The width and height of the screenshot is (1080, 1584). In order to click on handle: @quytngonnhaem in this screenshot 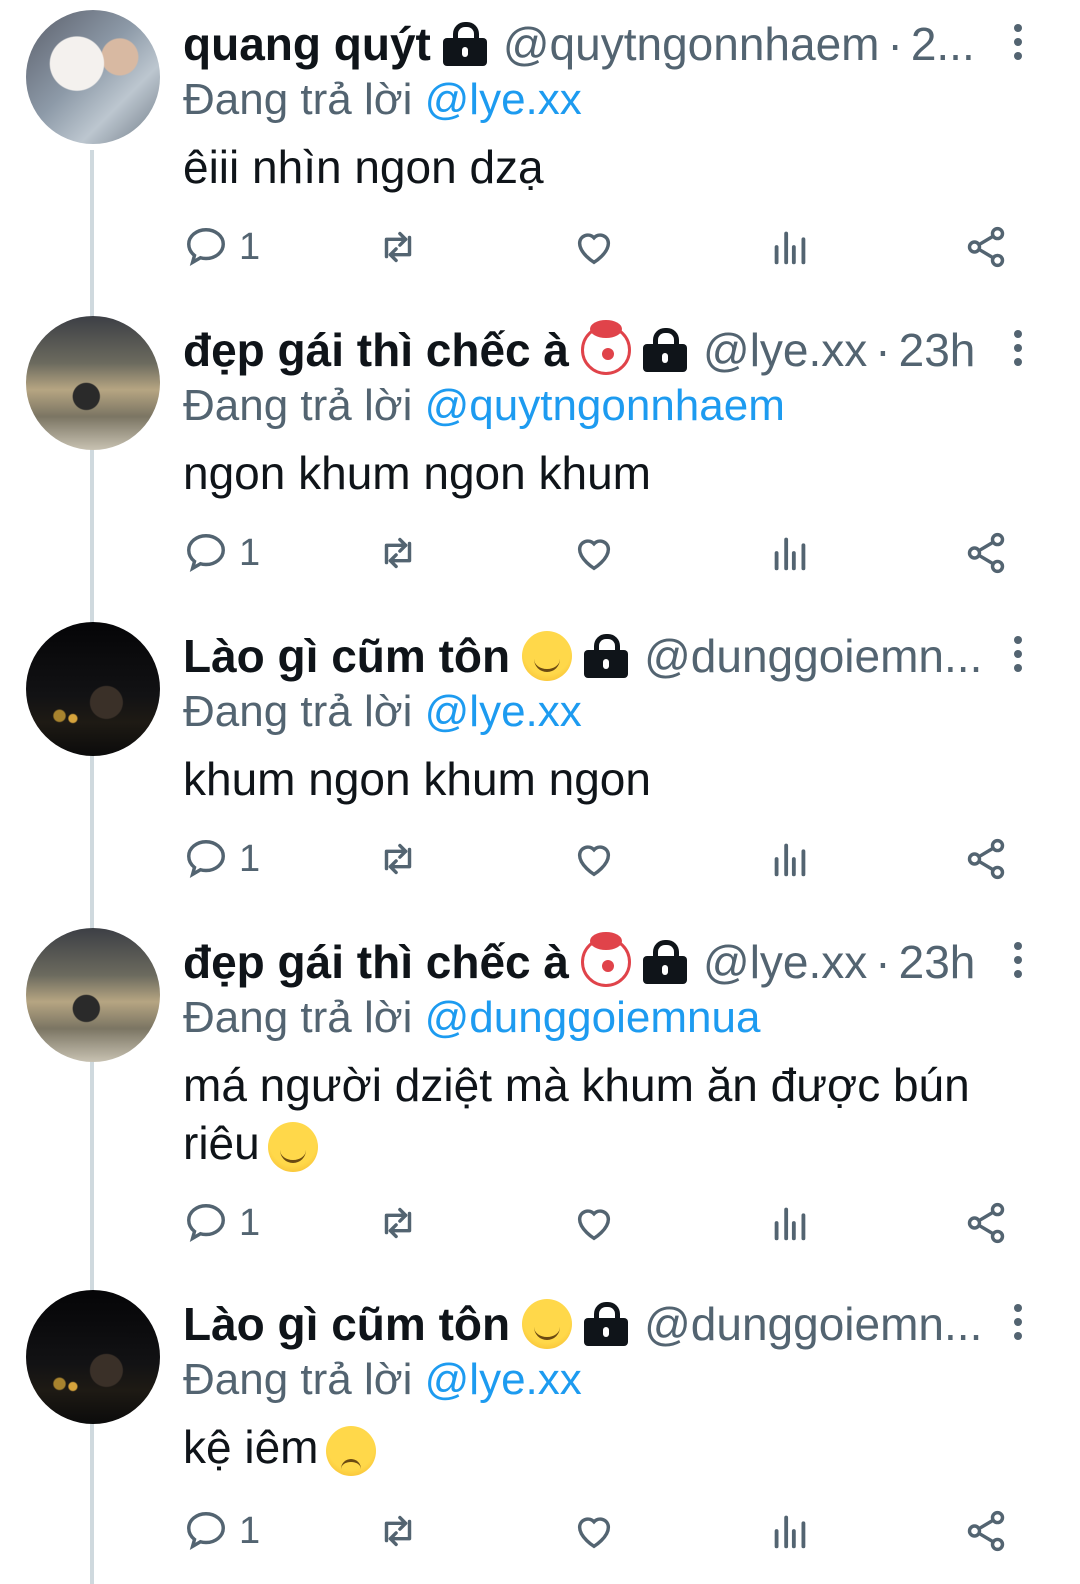, I will do `click(691, 44)`.